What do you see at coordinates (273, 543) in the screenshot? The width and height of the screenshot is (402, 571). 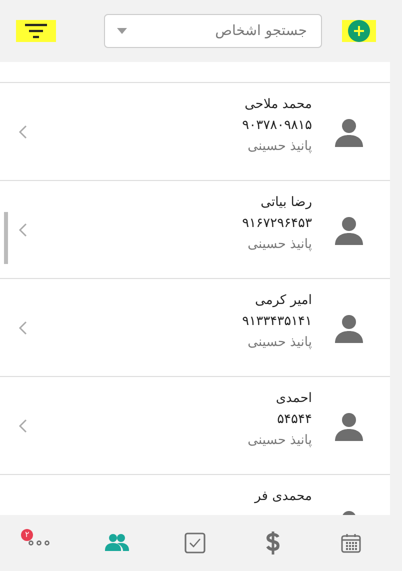 I see `dollar-icon` at bounding box center [273, 543].